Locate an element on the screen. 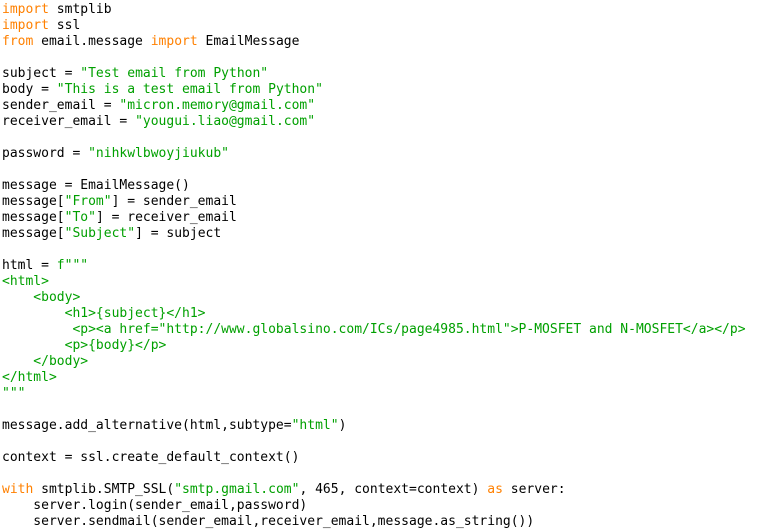  token-string: "nihkwlbwoyjiukub" is located at coordinates (158, 153).